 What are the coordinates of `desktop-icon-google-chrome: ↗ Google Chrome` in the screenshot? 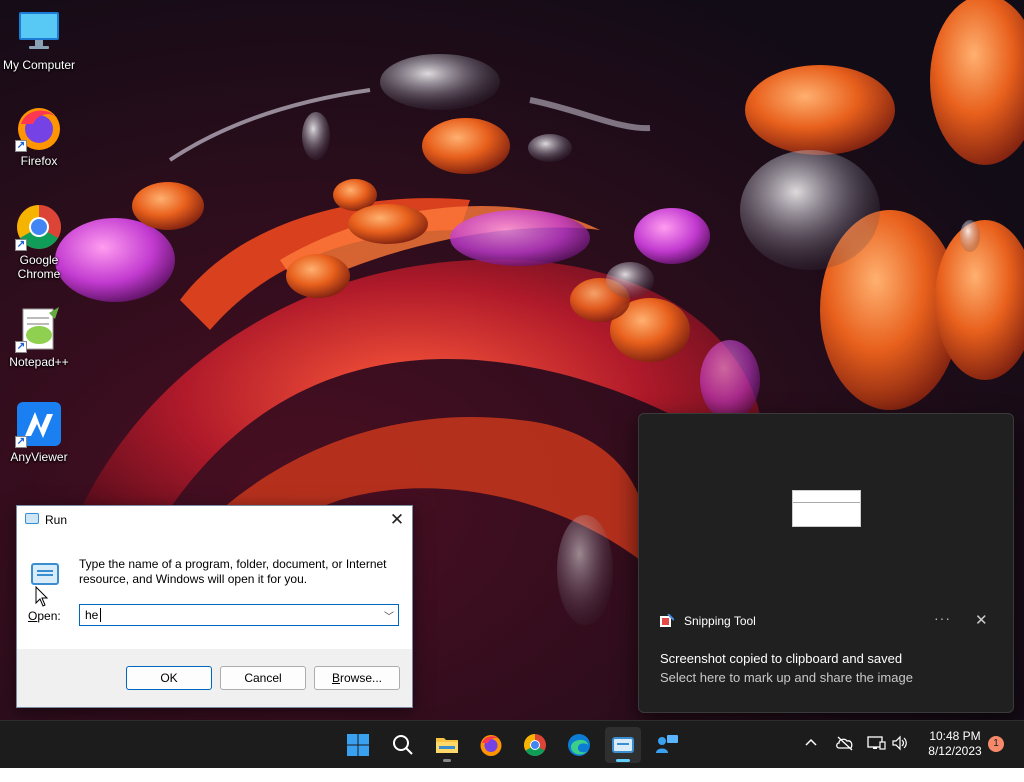 It's located at (39, 242).